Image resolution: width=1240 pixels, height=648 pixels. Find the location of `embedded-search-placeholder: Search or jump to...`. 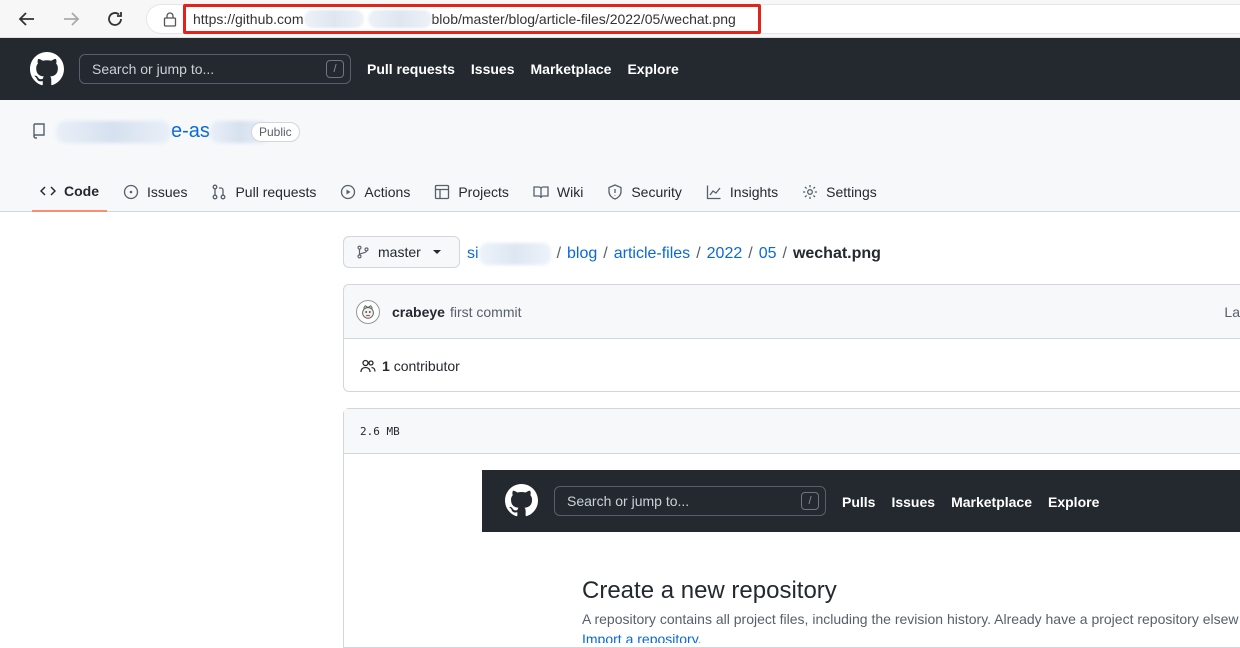

embedded-search-placeholder: Search or jump to... is located at coordinates (628, 501).